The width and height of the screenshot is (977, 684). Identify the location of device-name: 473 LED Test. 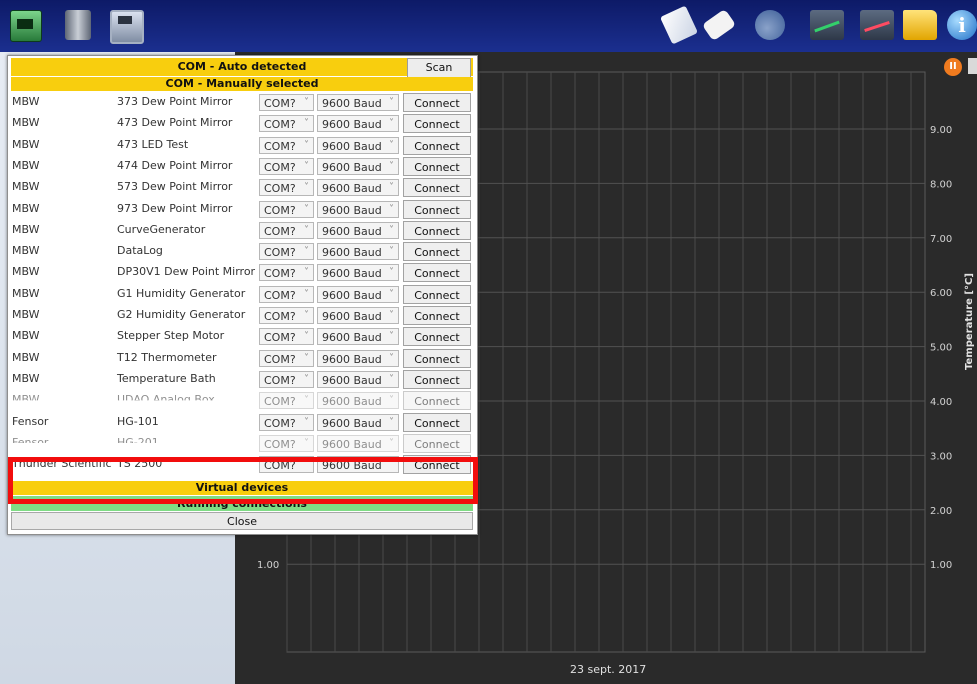
(153, 144).